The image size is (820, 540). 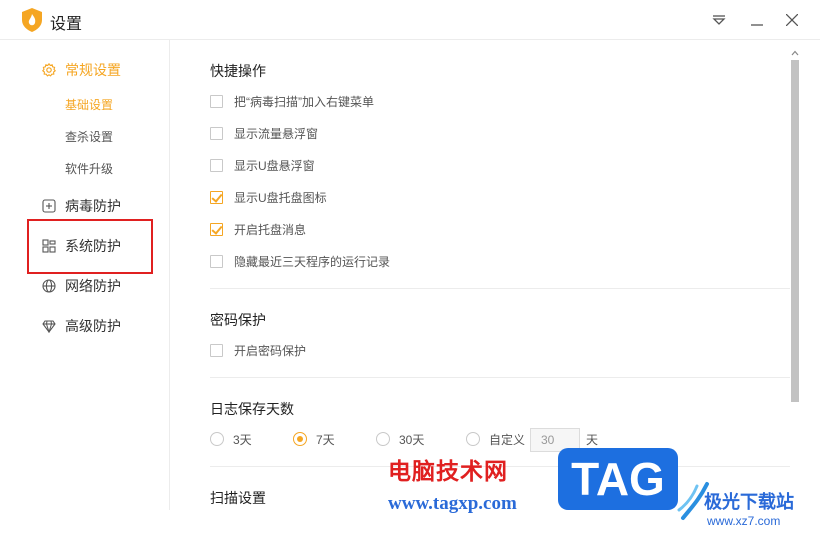 What do you see at coordinates (93, 70) in the screenshot?
I see `sidebar-item-label: 常规设置` at bounding box center [93, 70].